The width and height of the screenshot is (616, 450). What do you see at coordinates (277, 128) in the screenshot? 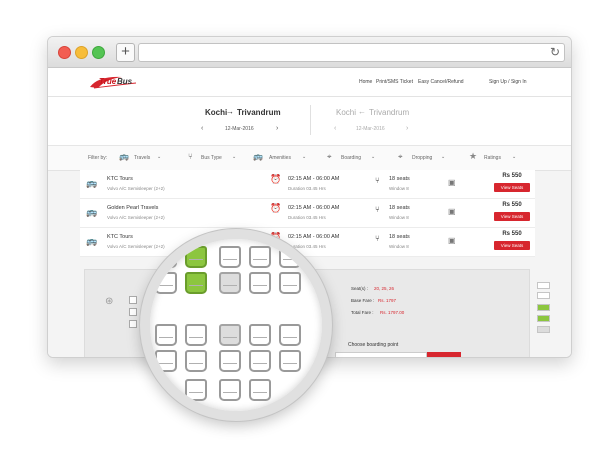
I see `next-date-icon: ›` at bounding box center [277, 128].